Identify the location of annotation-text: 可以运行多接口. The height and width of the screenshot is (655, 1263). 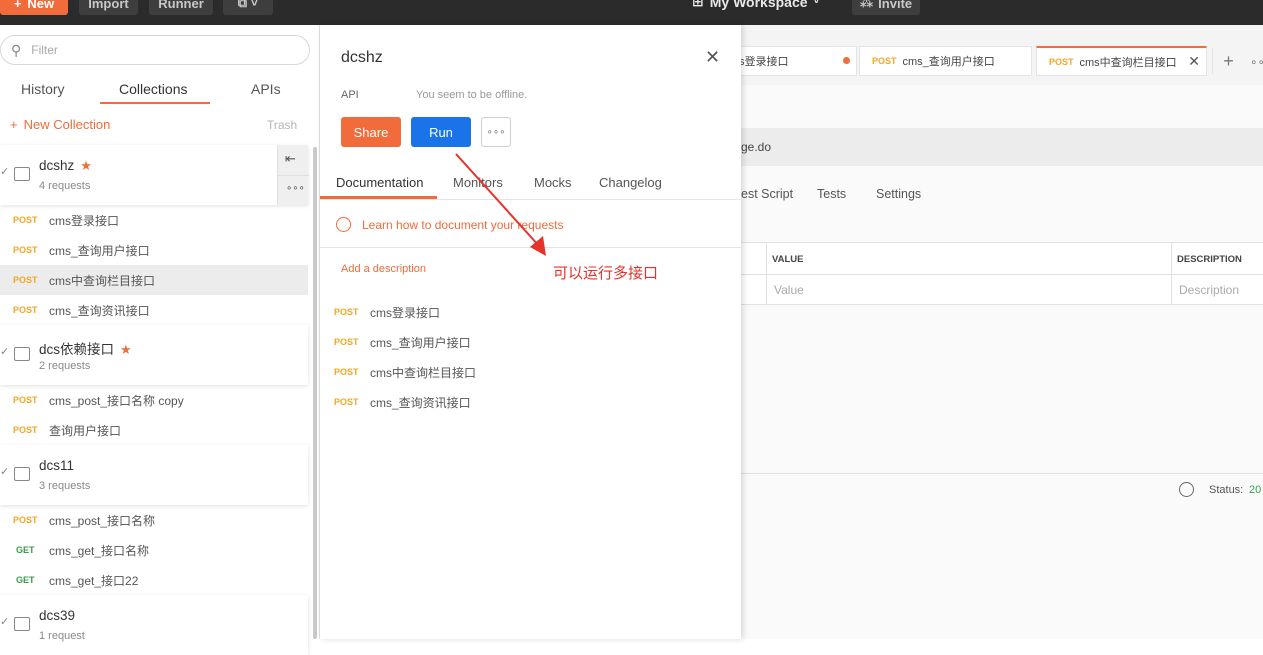
(606, 273).